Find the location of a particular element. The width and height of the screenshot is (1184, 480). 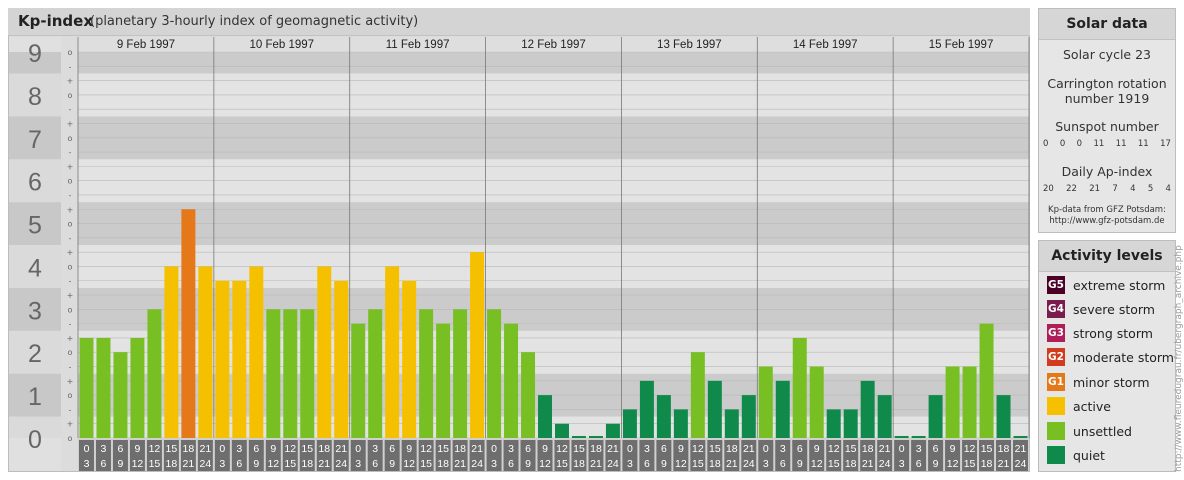

level-label: extreme storm is located at coordinates (1119, 285).